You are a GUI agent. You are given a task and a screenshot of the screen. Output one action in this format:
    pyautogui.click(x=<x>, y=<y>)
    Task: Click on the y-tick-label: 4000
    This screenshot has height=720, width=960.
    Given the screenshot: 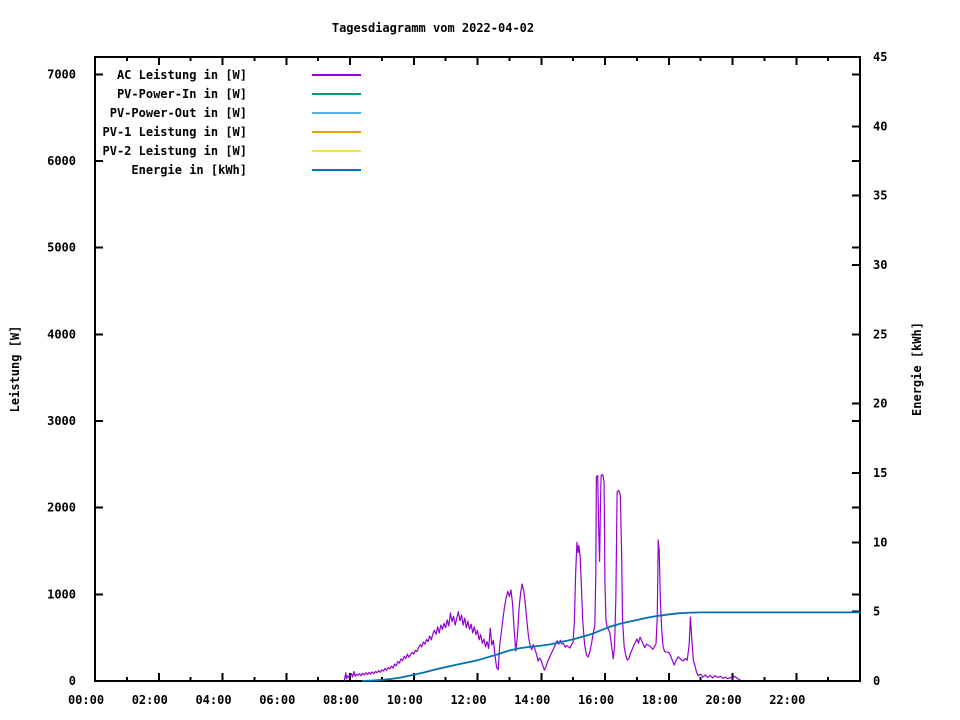 What is the action you would take?
    pyautogui.click(x=61, y=334)
    